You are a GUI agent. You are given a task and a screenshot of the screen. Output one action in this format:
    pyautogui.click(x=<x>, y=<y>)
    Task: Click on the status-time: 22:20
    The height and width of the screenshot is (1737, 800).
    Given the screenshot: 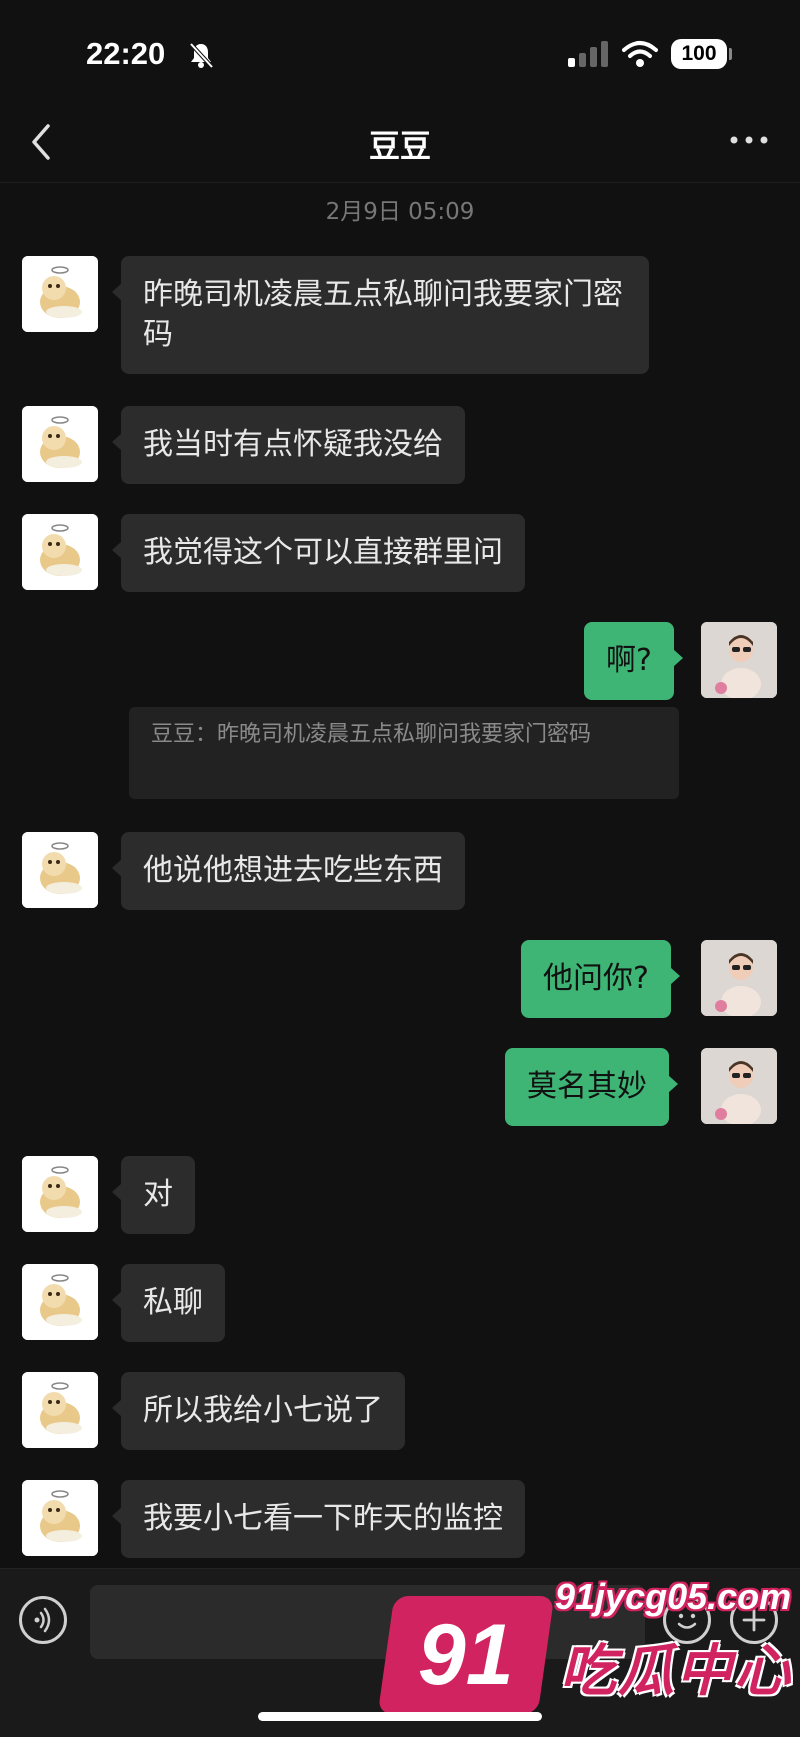 What is the action you would take?
    pyautogui.click(x=126, y=53)
    